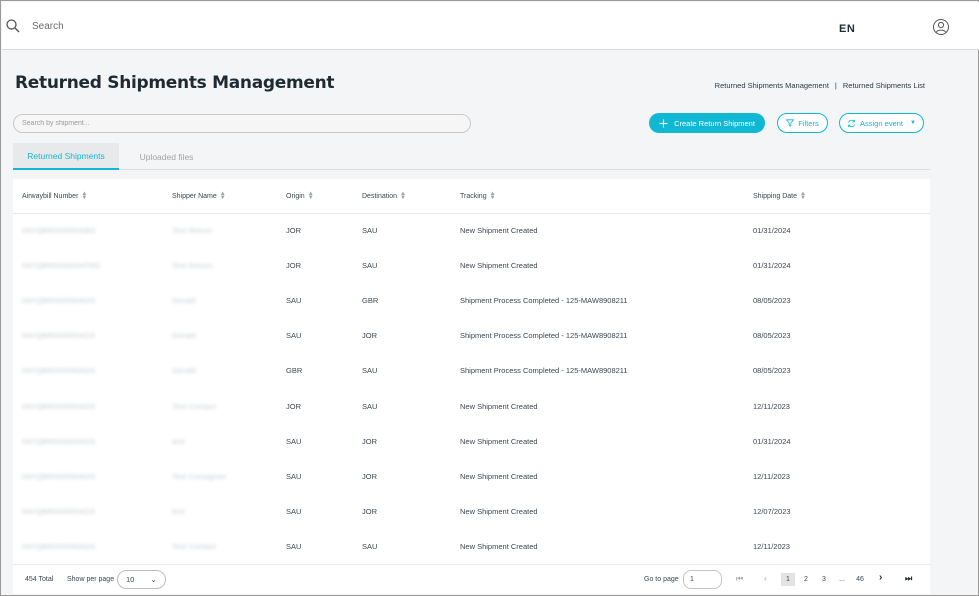  I want to click on page-number-3: 3, so click(824, 579).